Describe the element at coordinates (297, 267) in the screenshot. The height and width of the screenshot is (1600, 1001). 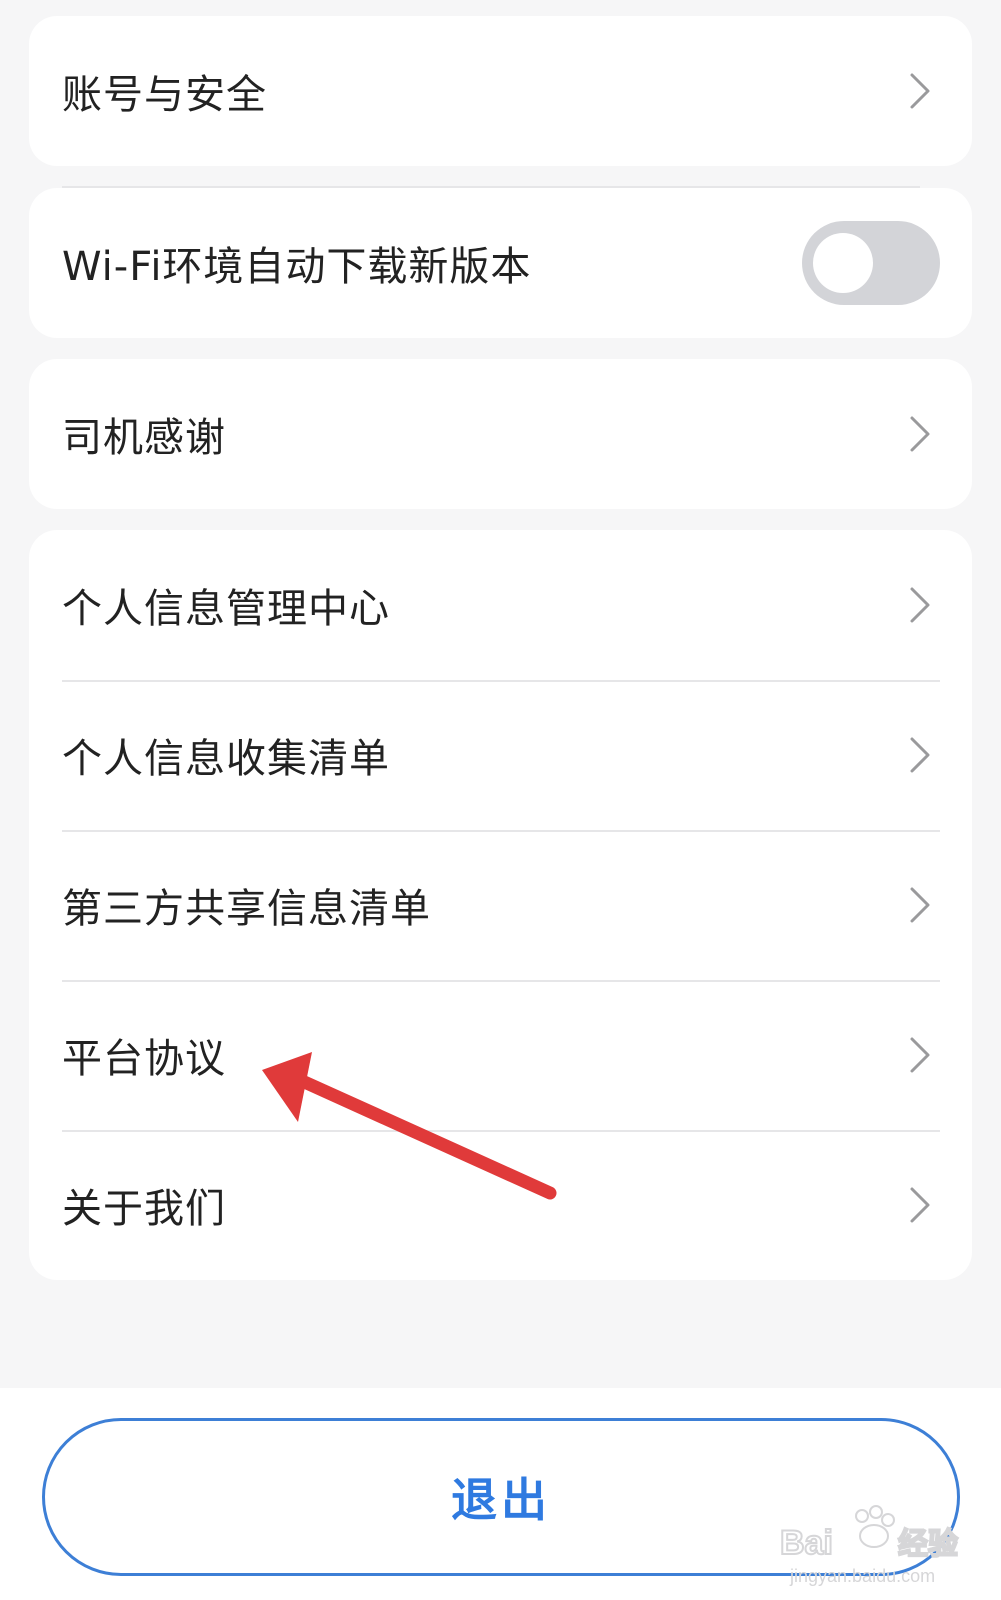
I see `row-label: Wi-Fi环境自动下载新版本` at that location.